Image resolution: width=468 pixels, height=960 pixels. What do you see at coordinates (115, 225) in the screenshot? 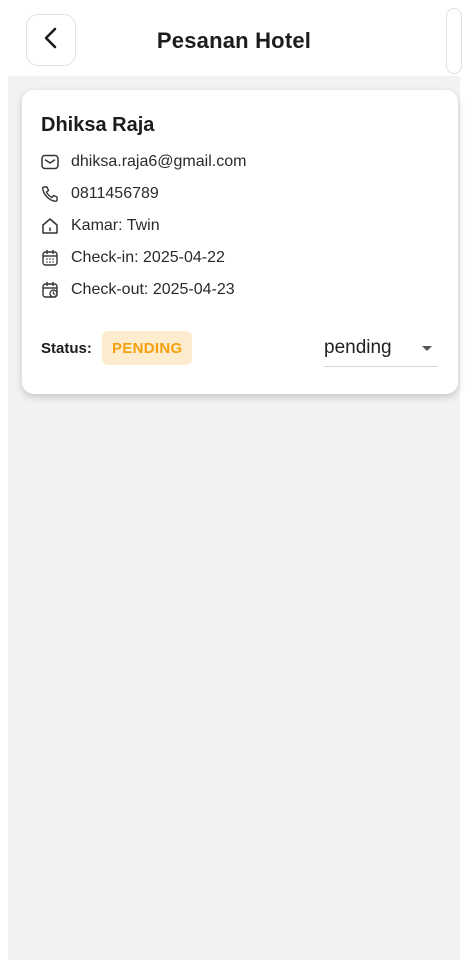
I see `room-text: Kamar: Twin` at bounding box center [115, 225].